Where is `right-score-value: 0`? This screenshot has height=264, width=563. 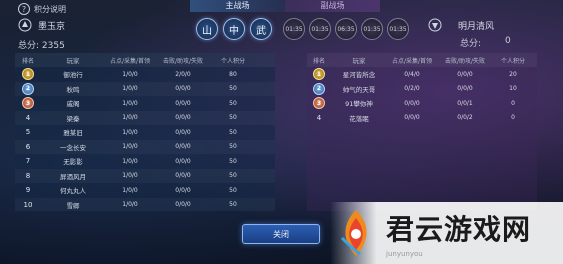
right-score-value: 0 is located at coordinates (508, 41).